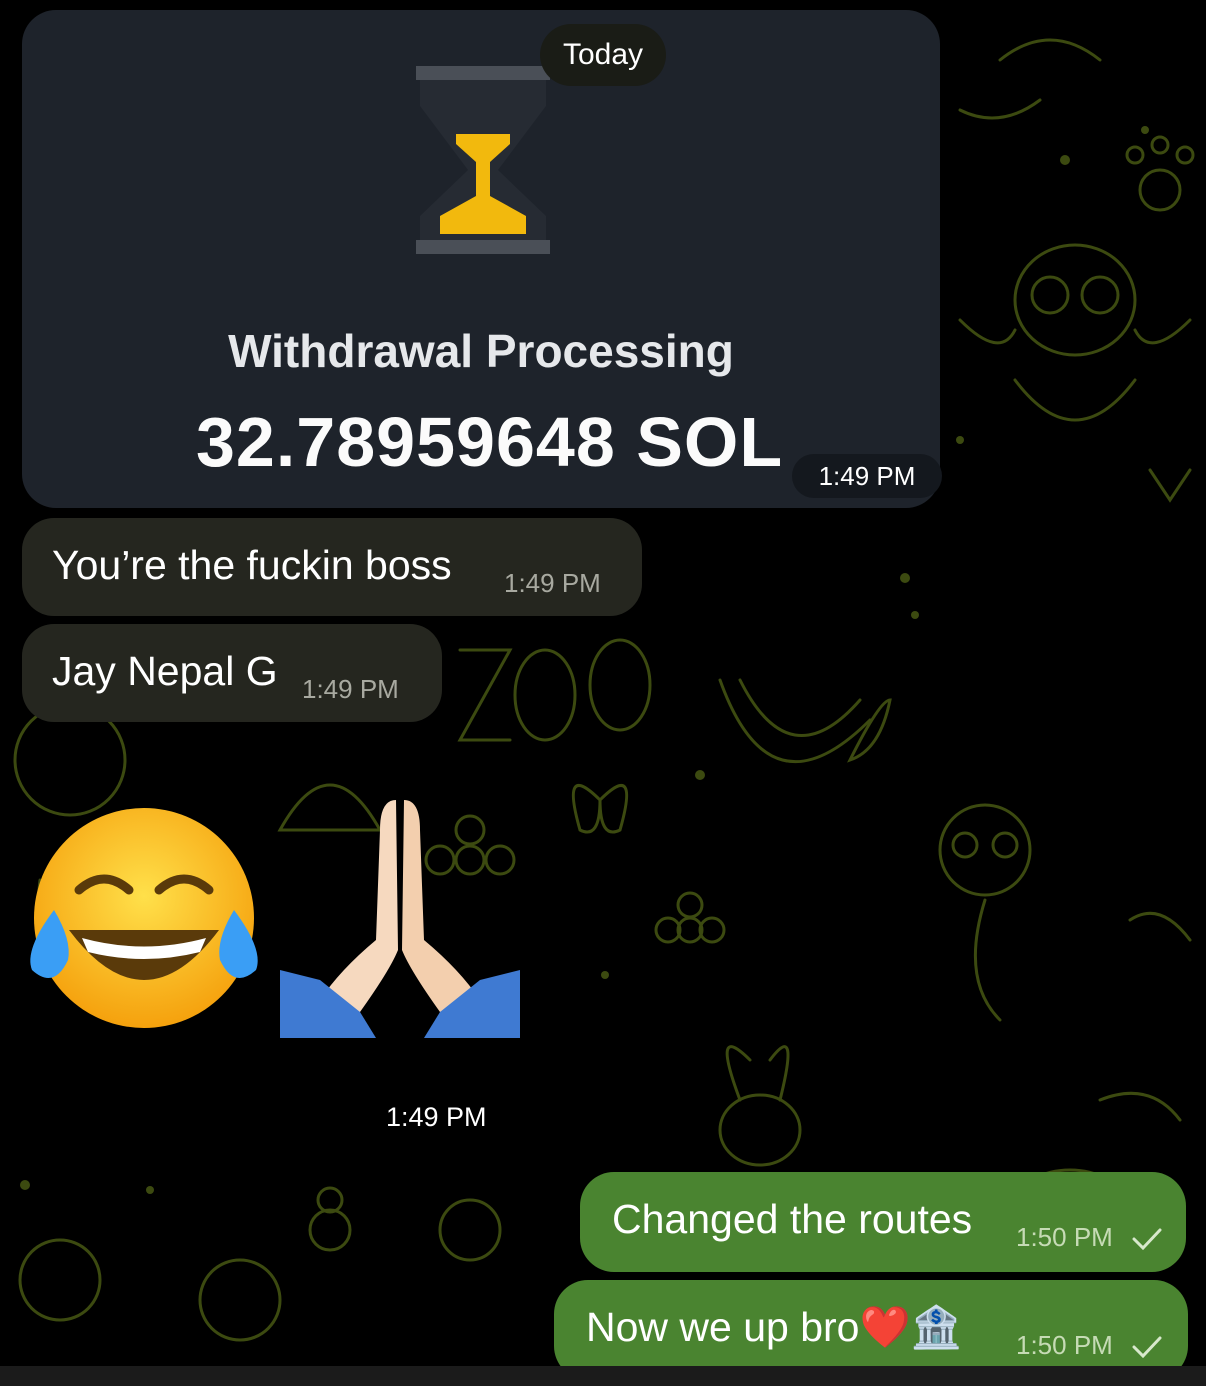  Describe the element at coordinates (792, 1219) in the screenshot. I see `message-text: Changed the routes` at that location.